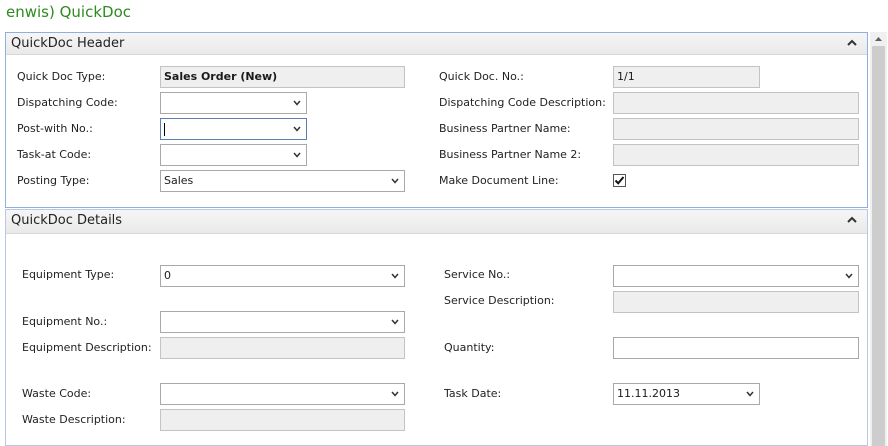  Describe the element at coordinates (505, 128) in the screenshot. I see `business-partner-name-label: Business Partner Name:` at that location.